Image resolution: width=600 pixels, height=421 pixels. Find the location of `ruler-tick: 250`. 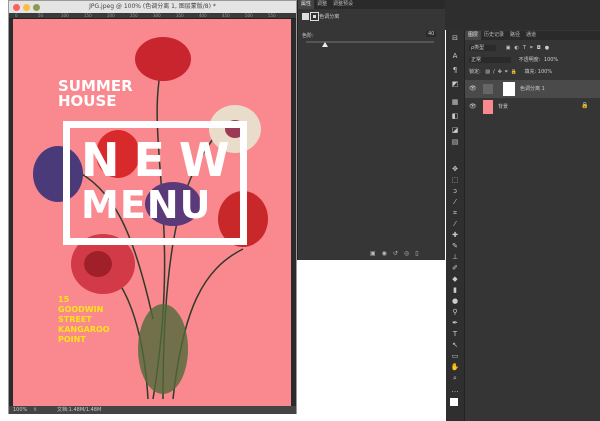

ruler-tick: 250 is located at coordinates (134, 15).